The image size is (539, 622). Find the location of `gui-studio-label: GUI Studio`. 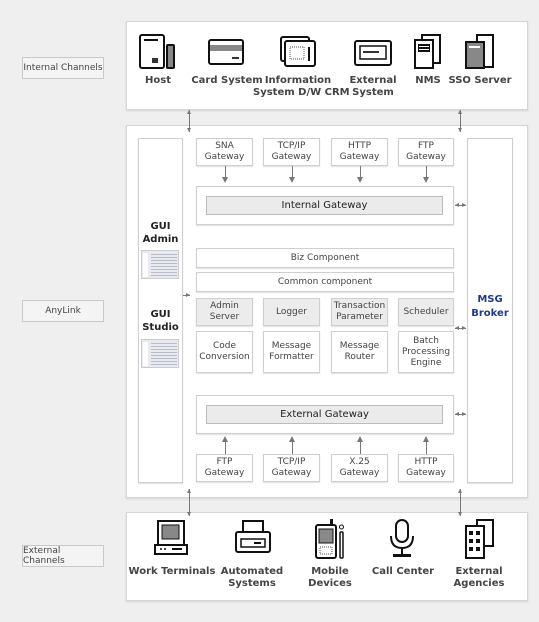

gui-studio-label: GUI Studio is located at coordinates (160, 321).